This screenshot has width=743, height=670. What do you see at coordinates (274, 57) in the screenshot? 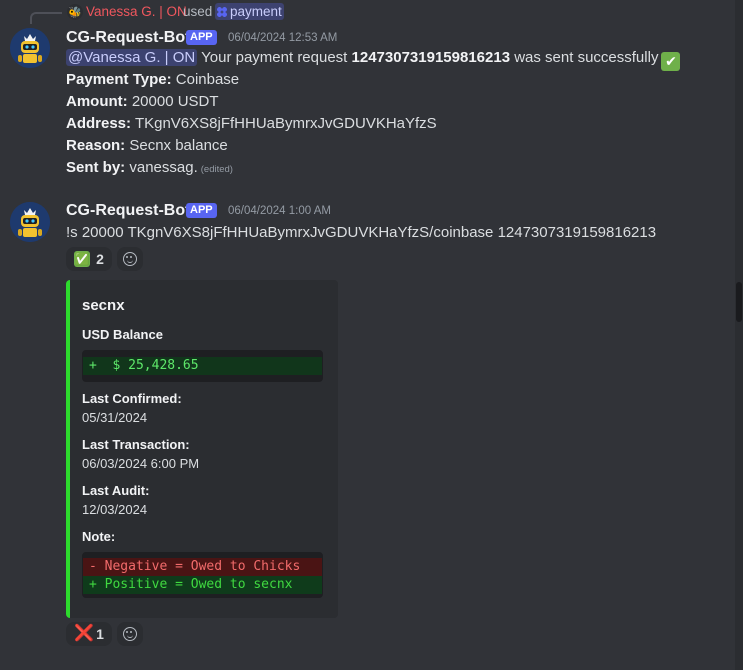
I see `message-text-before: Your payment request` at bounding box center [274, 57].